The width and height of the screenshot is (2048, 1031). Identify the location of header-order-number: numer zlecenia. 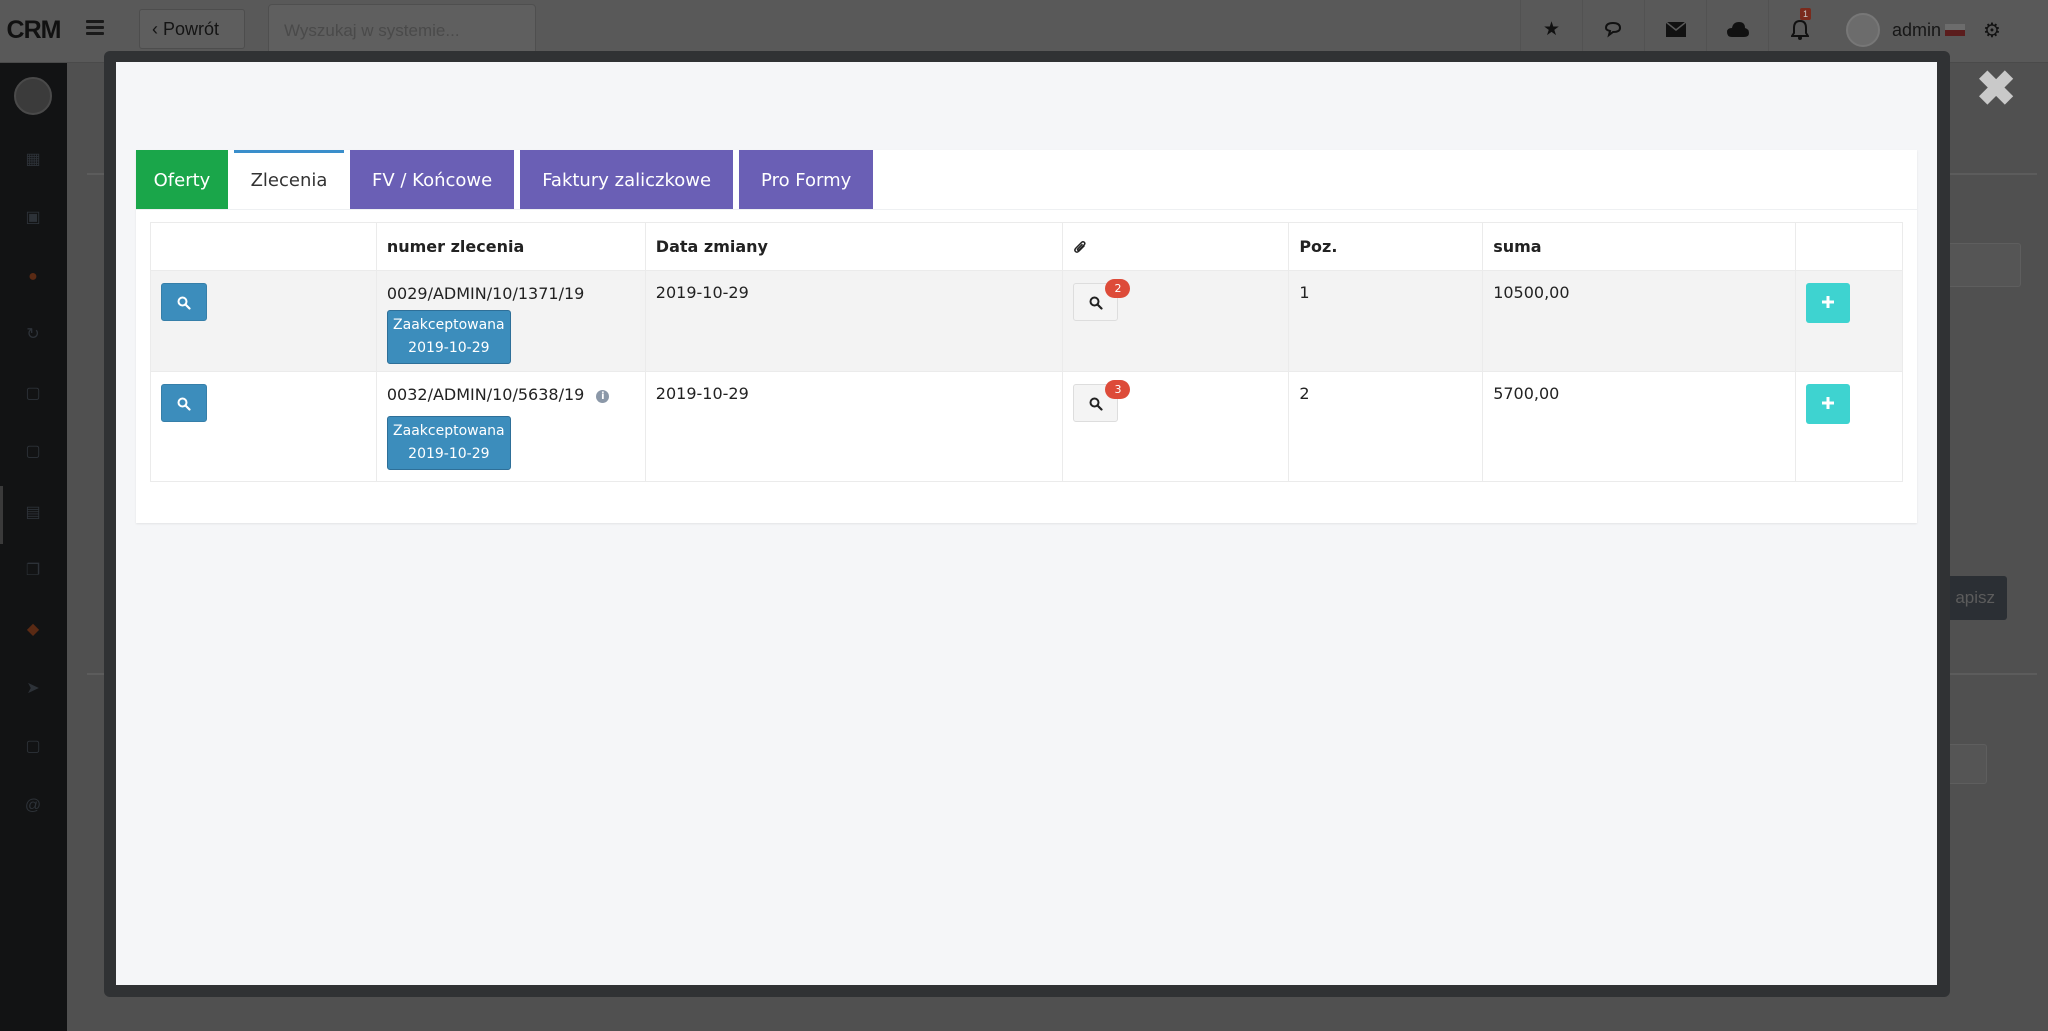
(510, 246).